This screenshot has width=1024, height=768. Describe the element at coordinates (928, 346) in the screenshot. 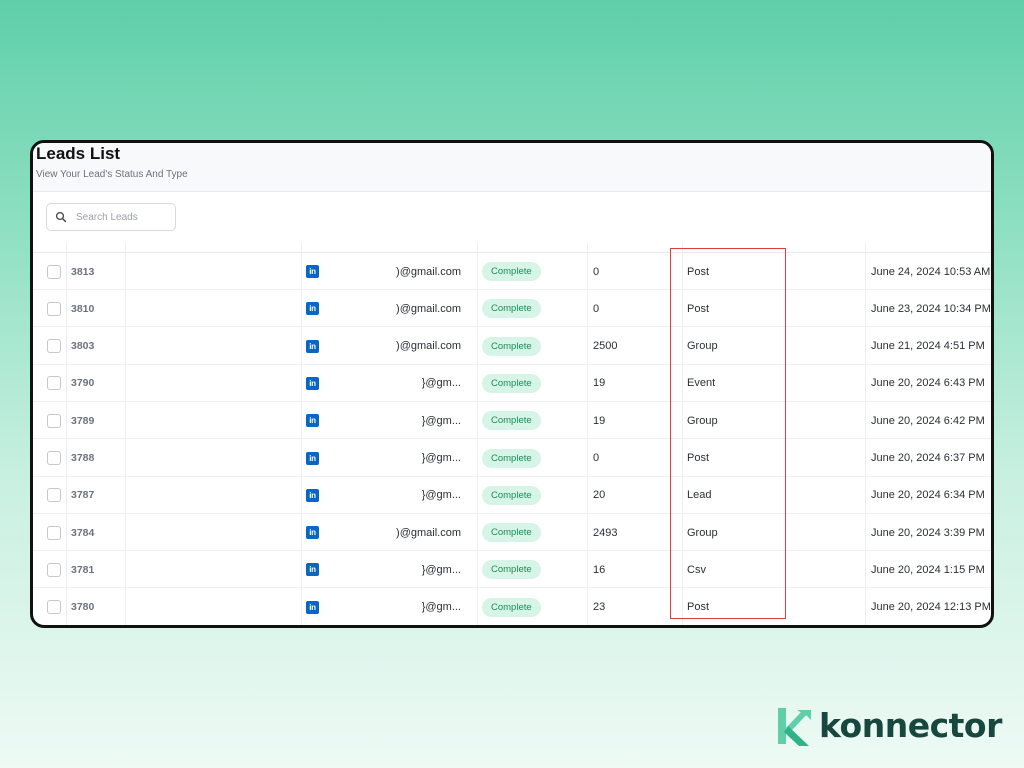

I see `lead-date: June 21, 2024 4:51 PM` at that location.